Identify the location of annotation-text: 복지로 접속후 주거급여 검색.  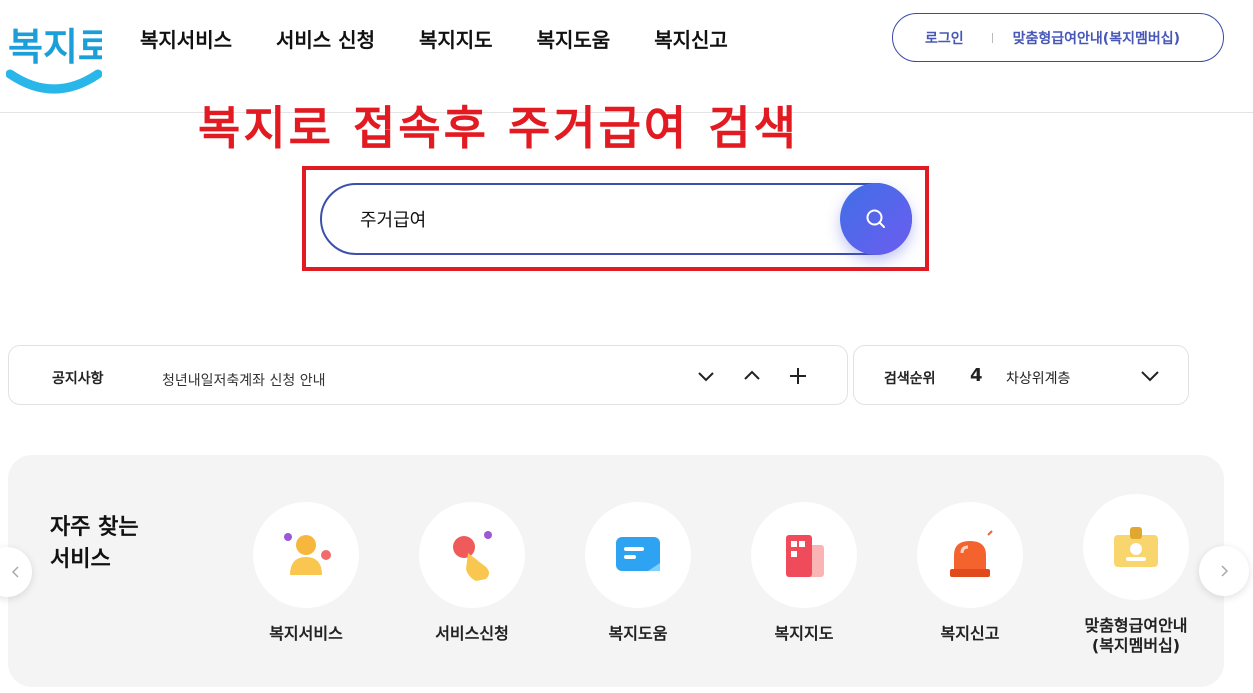
(498, 128).